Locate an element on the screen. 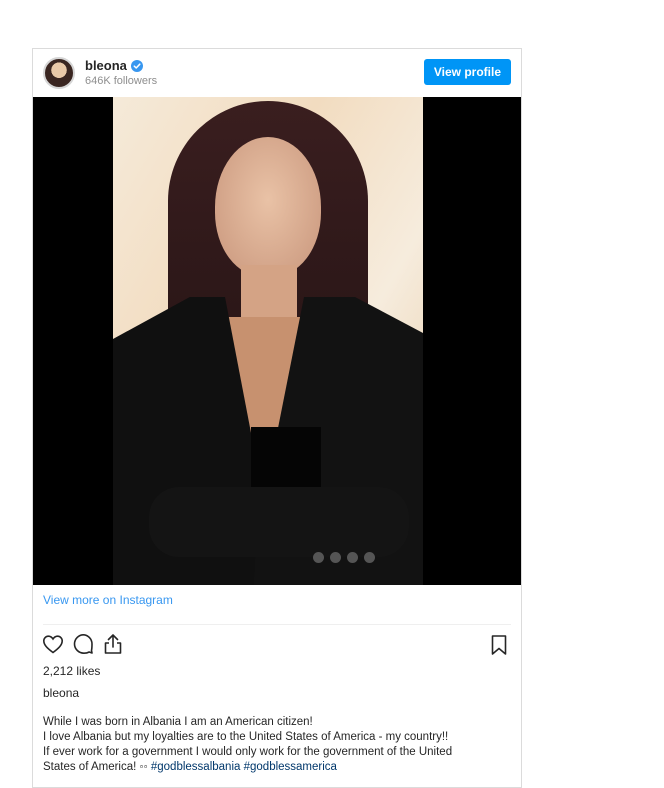  username-row: bleona is located at coordinates (114, 65).